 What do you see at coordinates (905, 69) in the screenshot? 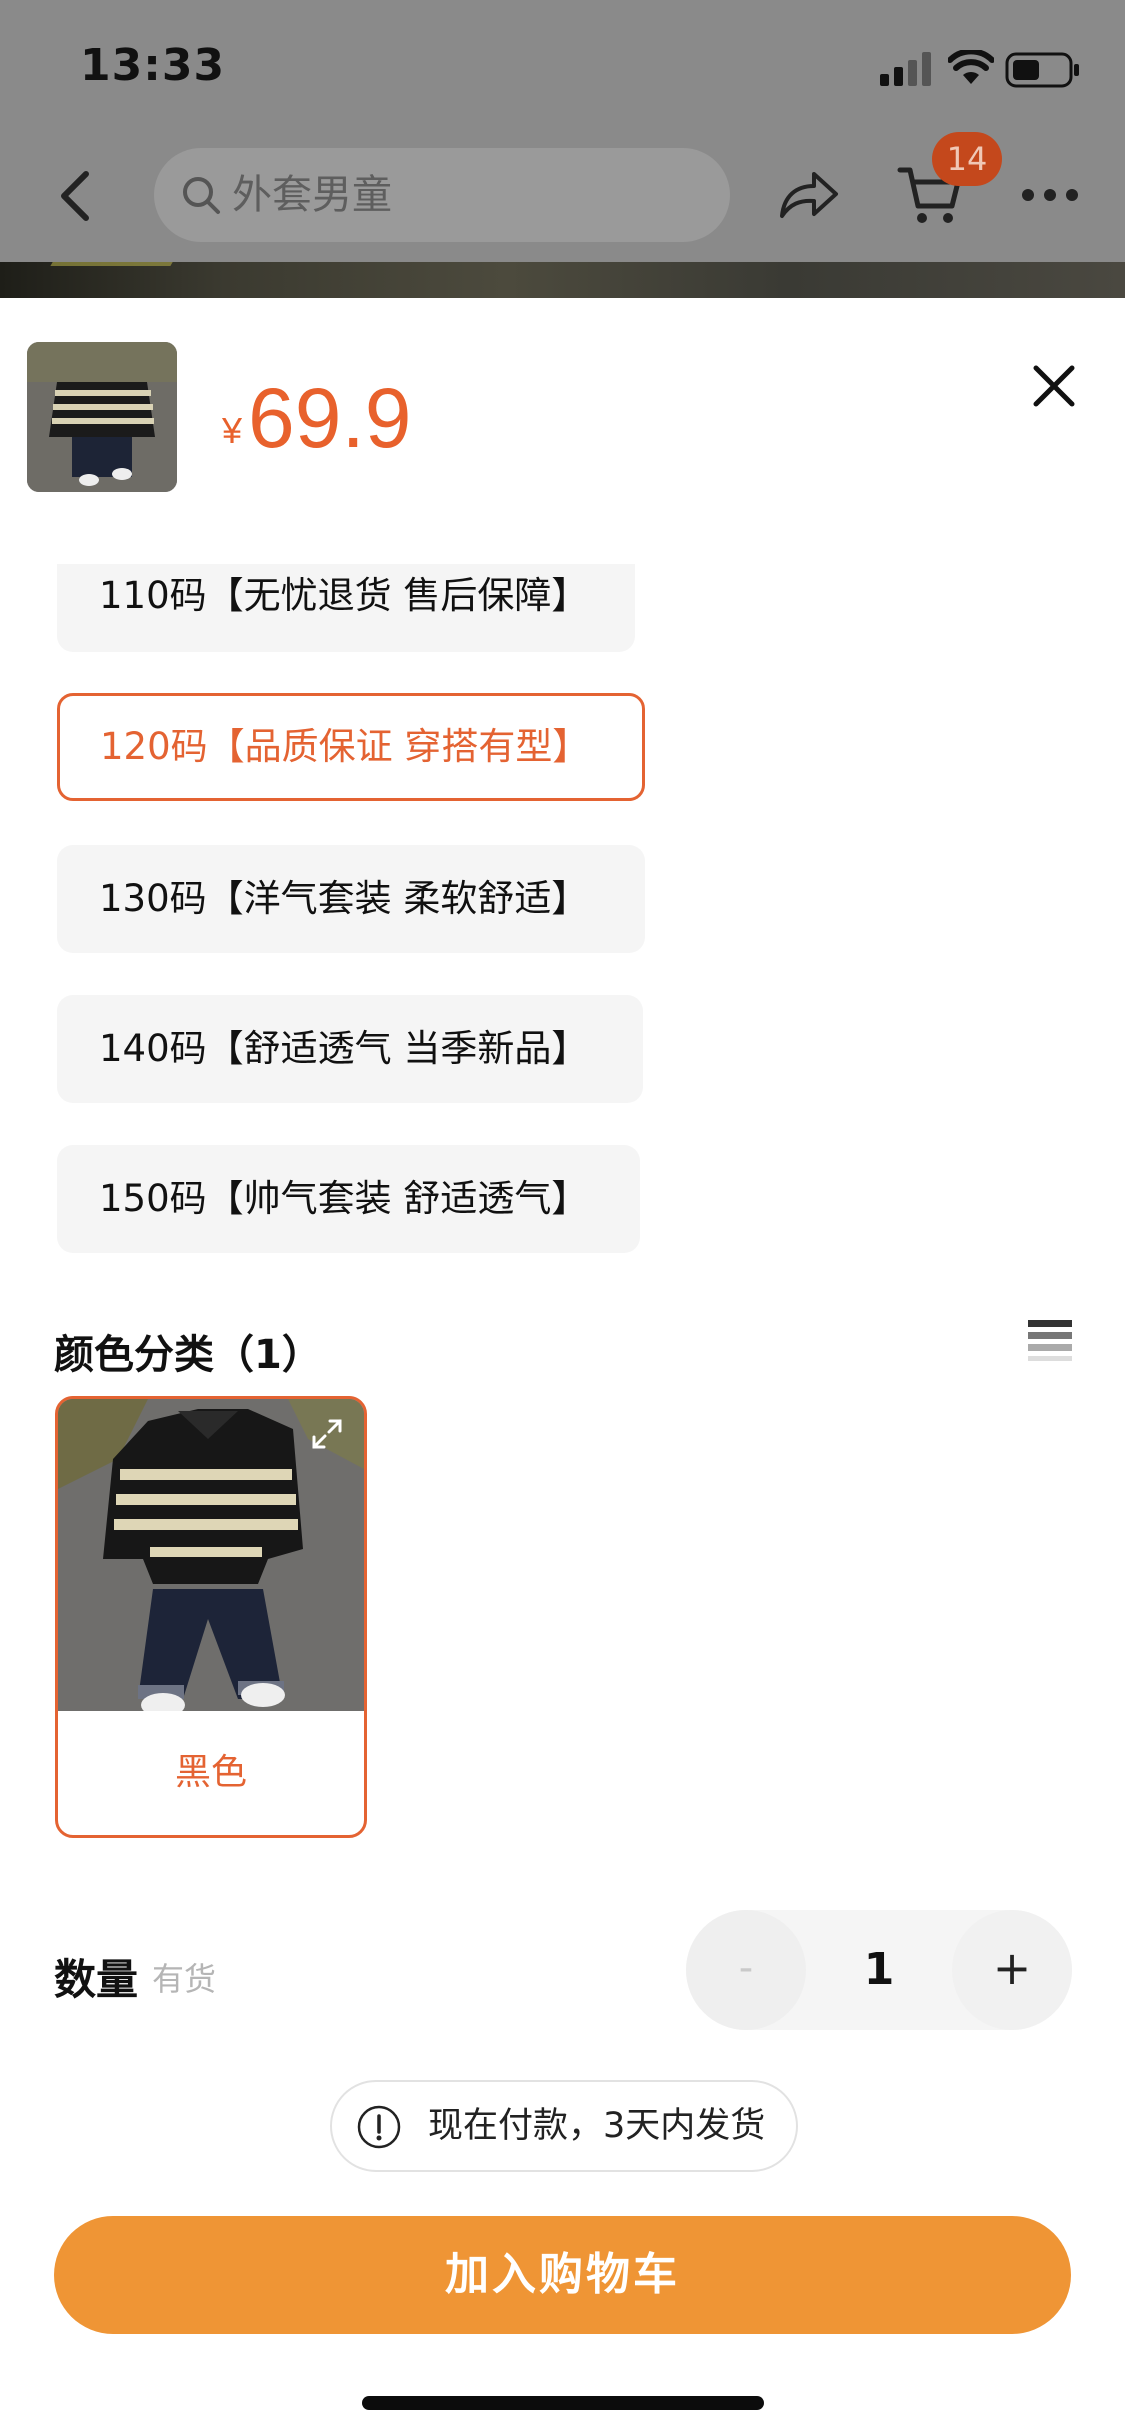
I see `signal-icon` at bounding box center [905, 69].